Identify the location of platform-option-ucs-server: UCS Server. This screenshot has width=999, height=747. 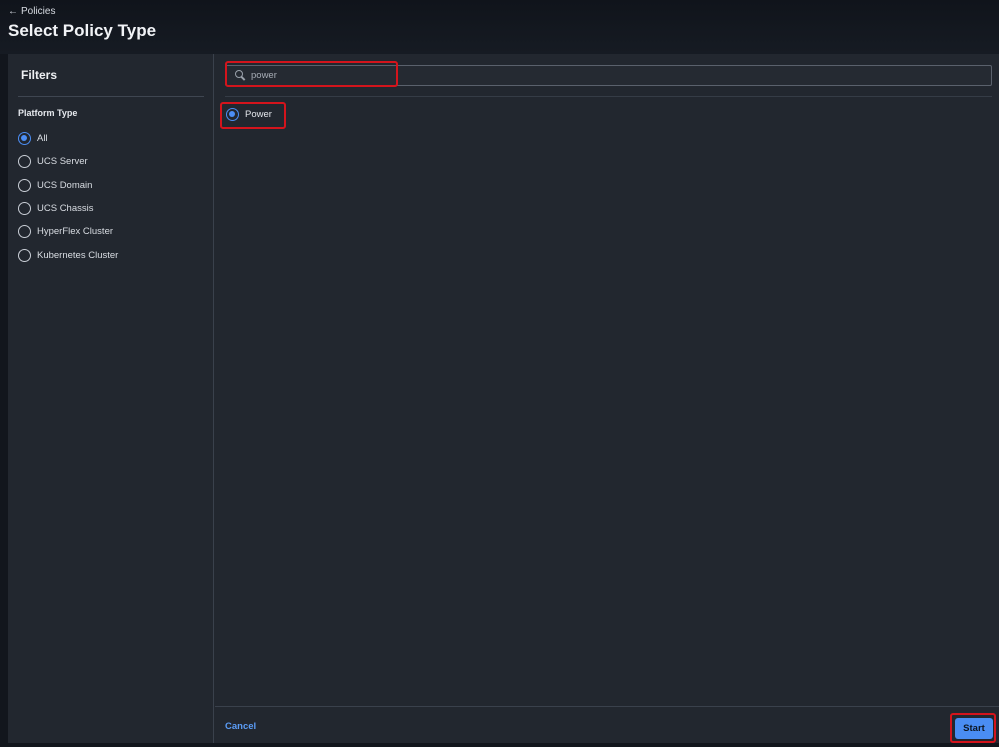
(68, 161).